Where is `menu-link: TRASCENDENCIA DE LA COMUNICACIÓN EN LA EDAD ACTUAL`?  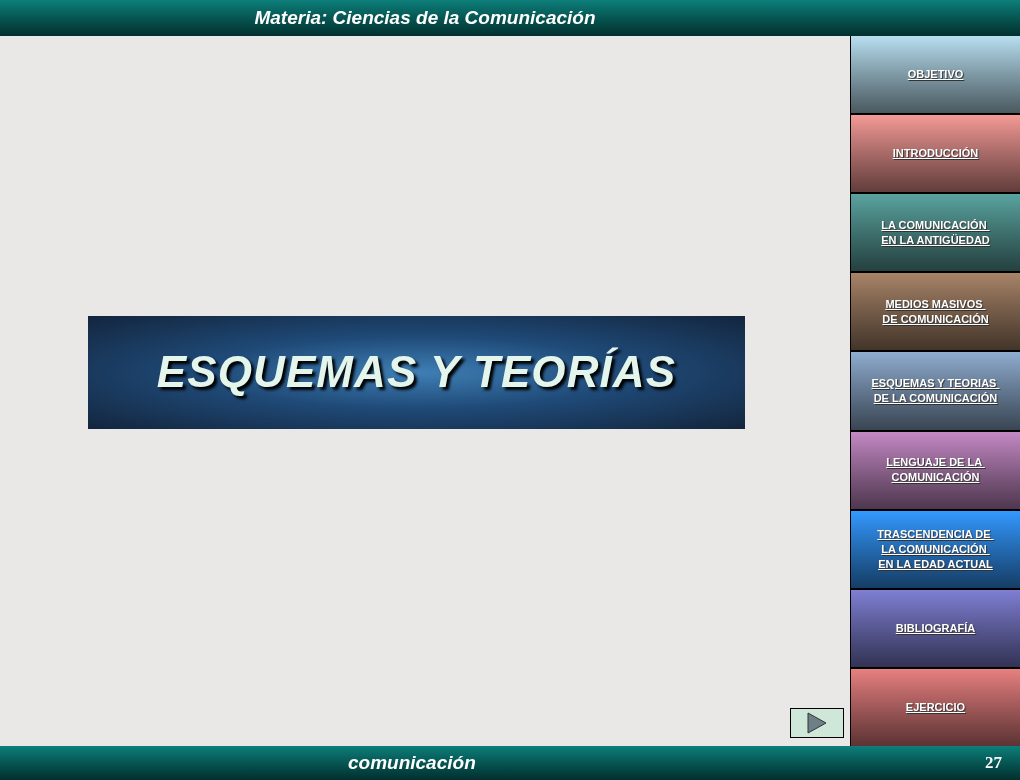
menu-link: TRASCENDENCIA DE LA COMUNICACIÓN EN LA EDAD ACTUAL is located at coordinates (935, 549).